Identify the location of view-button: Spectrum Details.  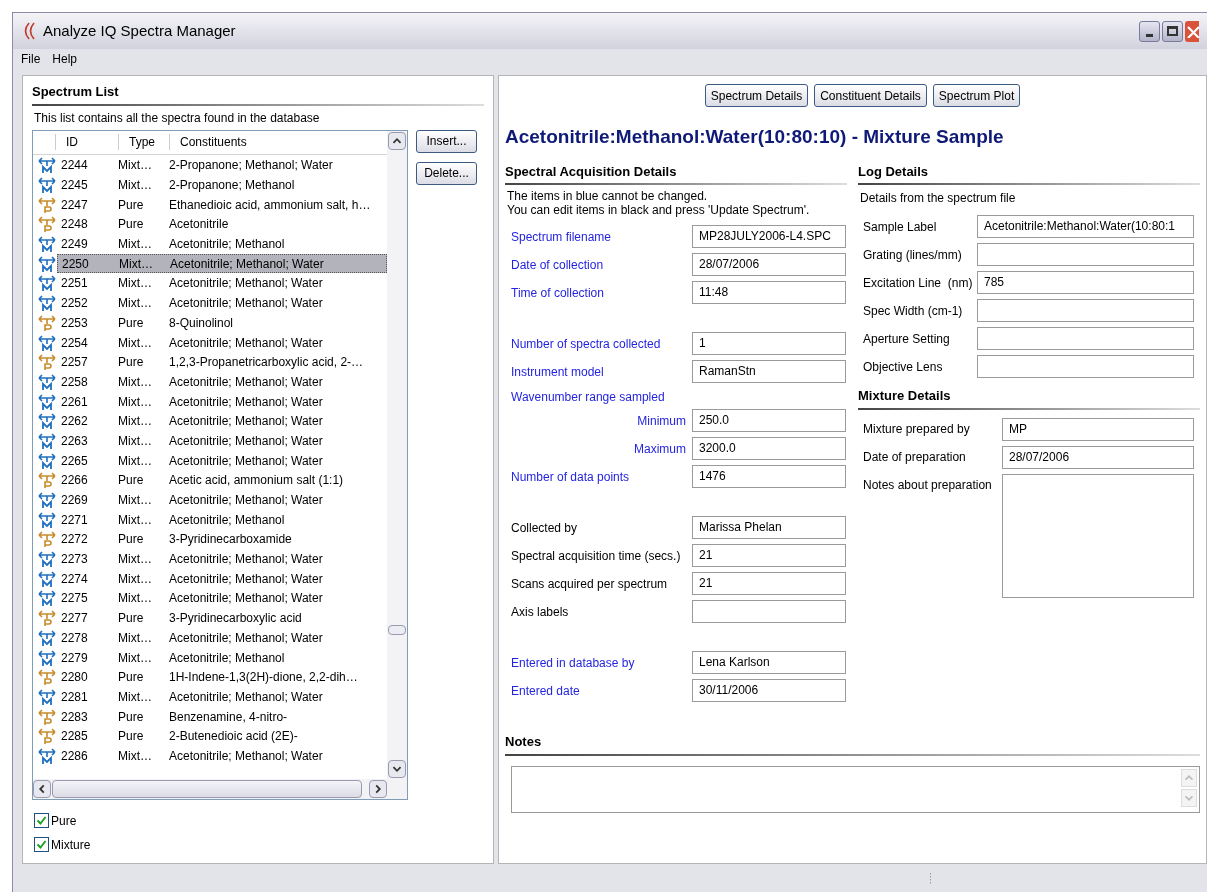
(756, 95).